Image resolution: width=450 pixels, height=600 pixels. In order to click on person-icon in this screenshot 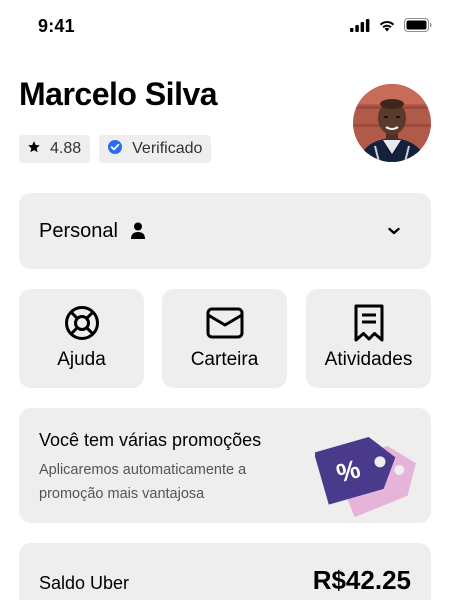, I will do `click(138, 231)`.